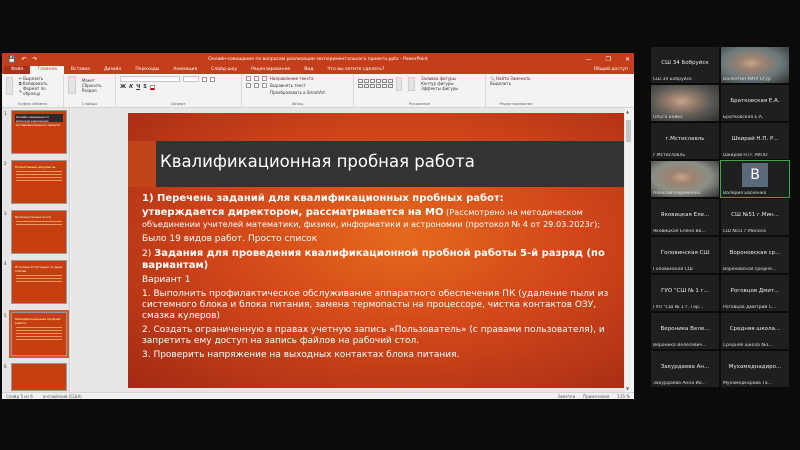 The width and height of the screenshot is (800, 450). Describe the element at coordinates (375, 83) in the screenshot. I see `shapes-gallery` at that location.